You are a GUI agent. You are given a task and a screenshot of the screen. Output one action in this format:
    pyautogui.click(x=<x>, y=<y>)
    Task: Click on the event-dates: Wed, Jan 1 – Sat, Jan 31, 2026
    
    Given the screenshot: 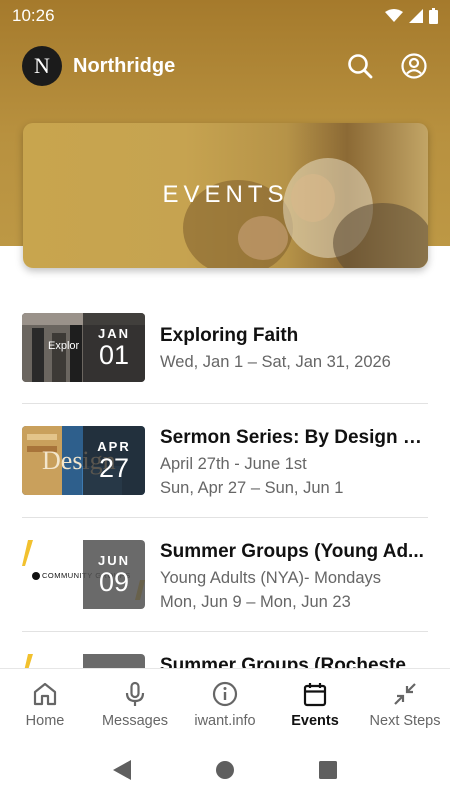 What is the action you would take?
    pyautogui.click(x=275, y=362)
    